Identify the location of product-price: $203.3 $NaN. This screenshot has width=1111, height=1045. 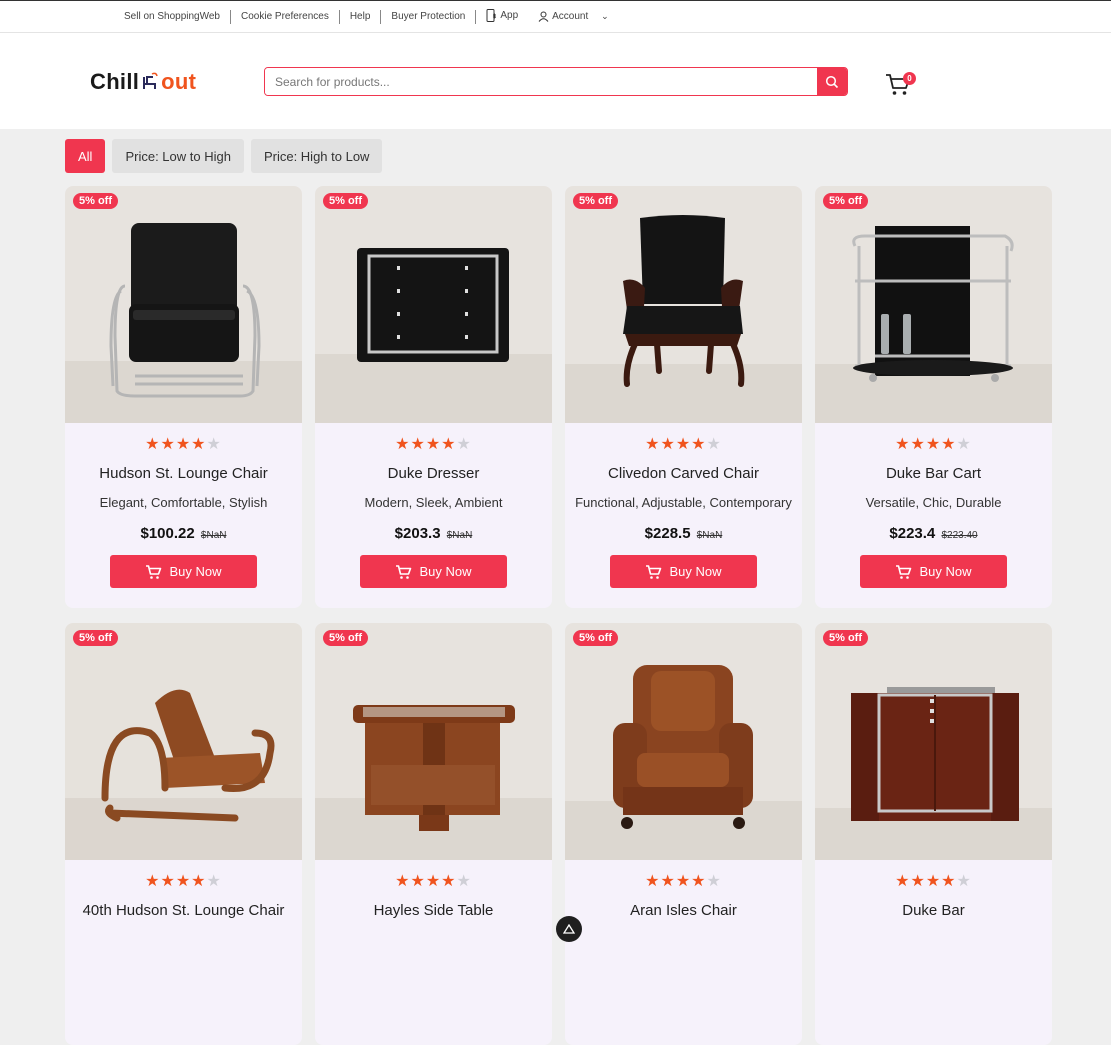
(433, 533).